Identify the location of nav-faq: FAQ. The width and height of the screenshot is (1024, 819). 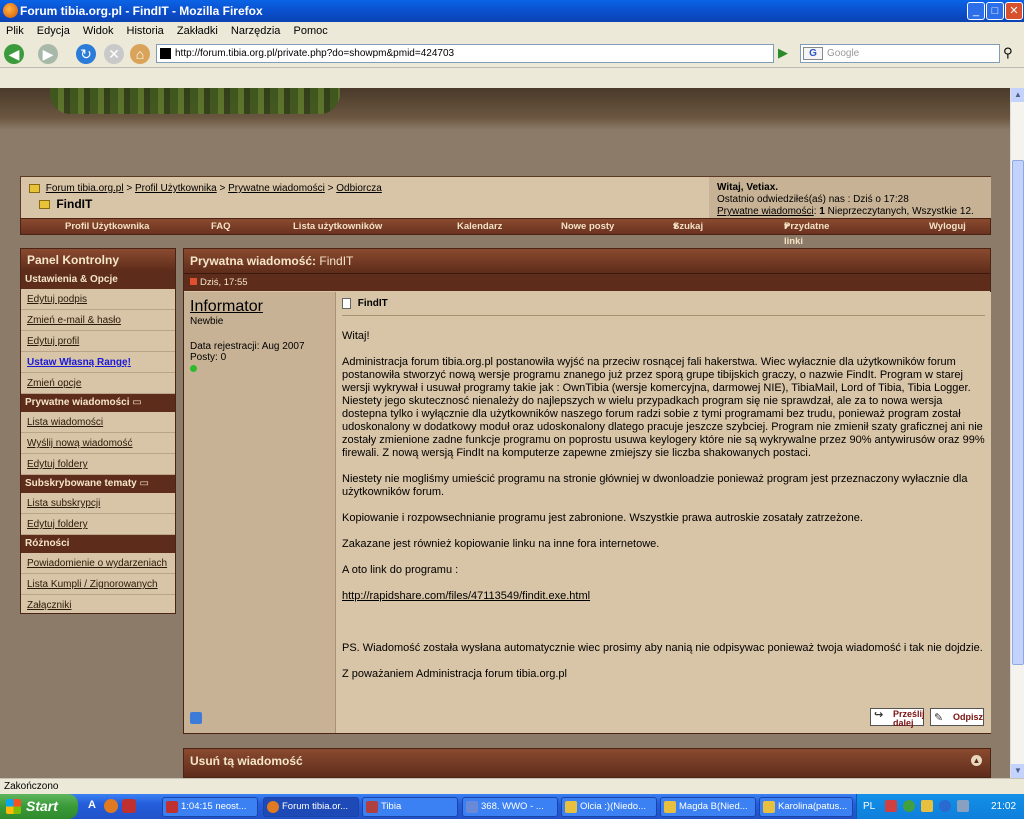
(221, 226).